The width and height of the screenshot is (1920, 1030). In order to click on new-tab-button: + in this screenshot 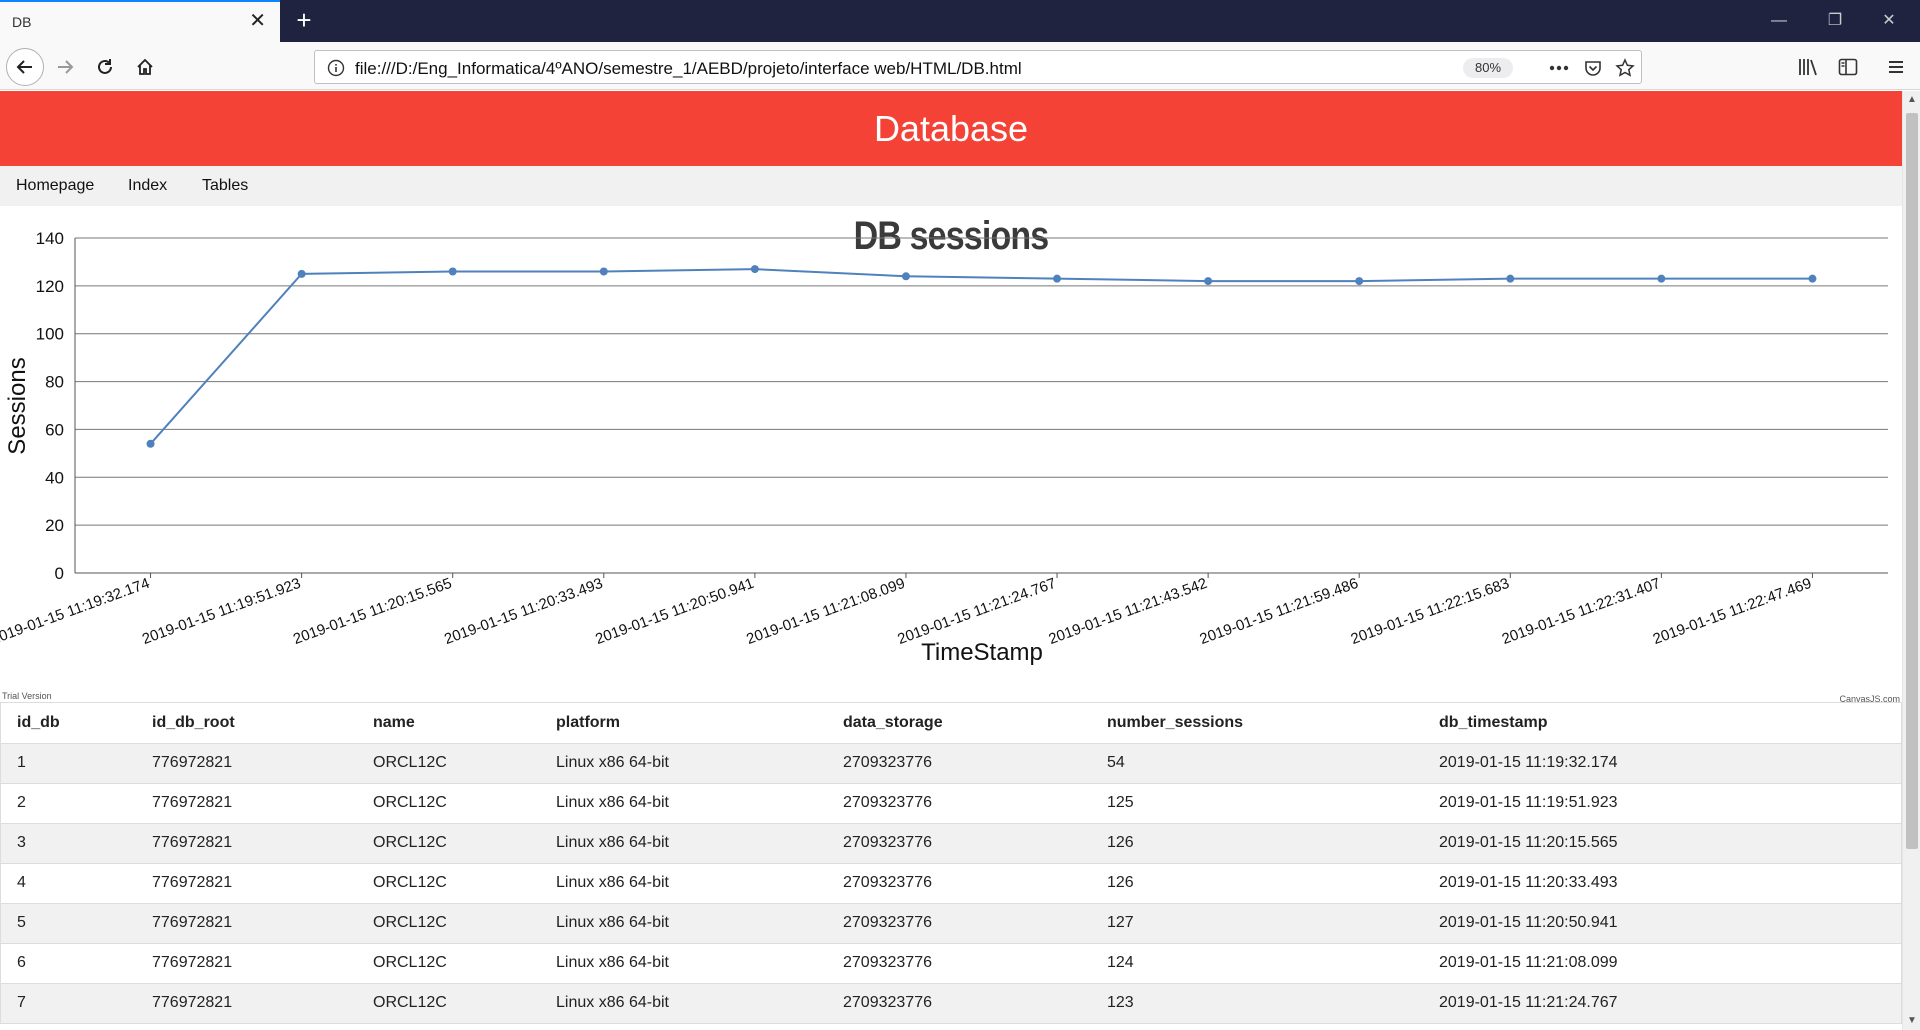, I will do `click(304, 21)`.